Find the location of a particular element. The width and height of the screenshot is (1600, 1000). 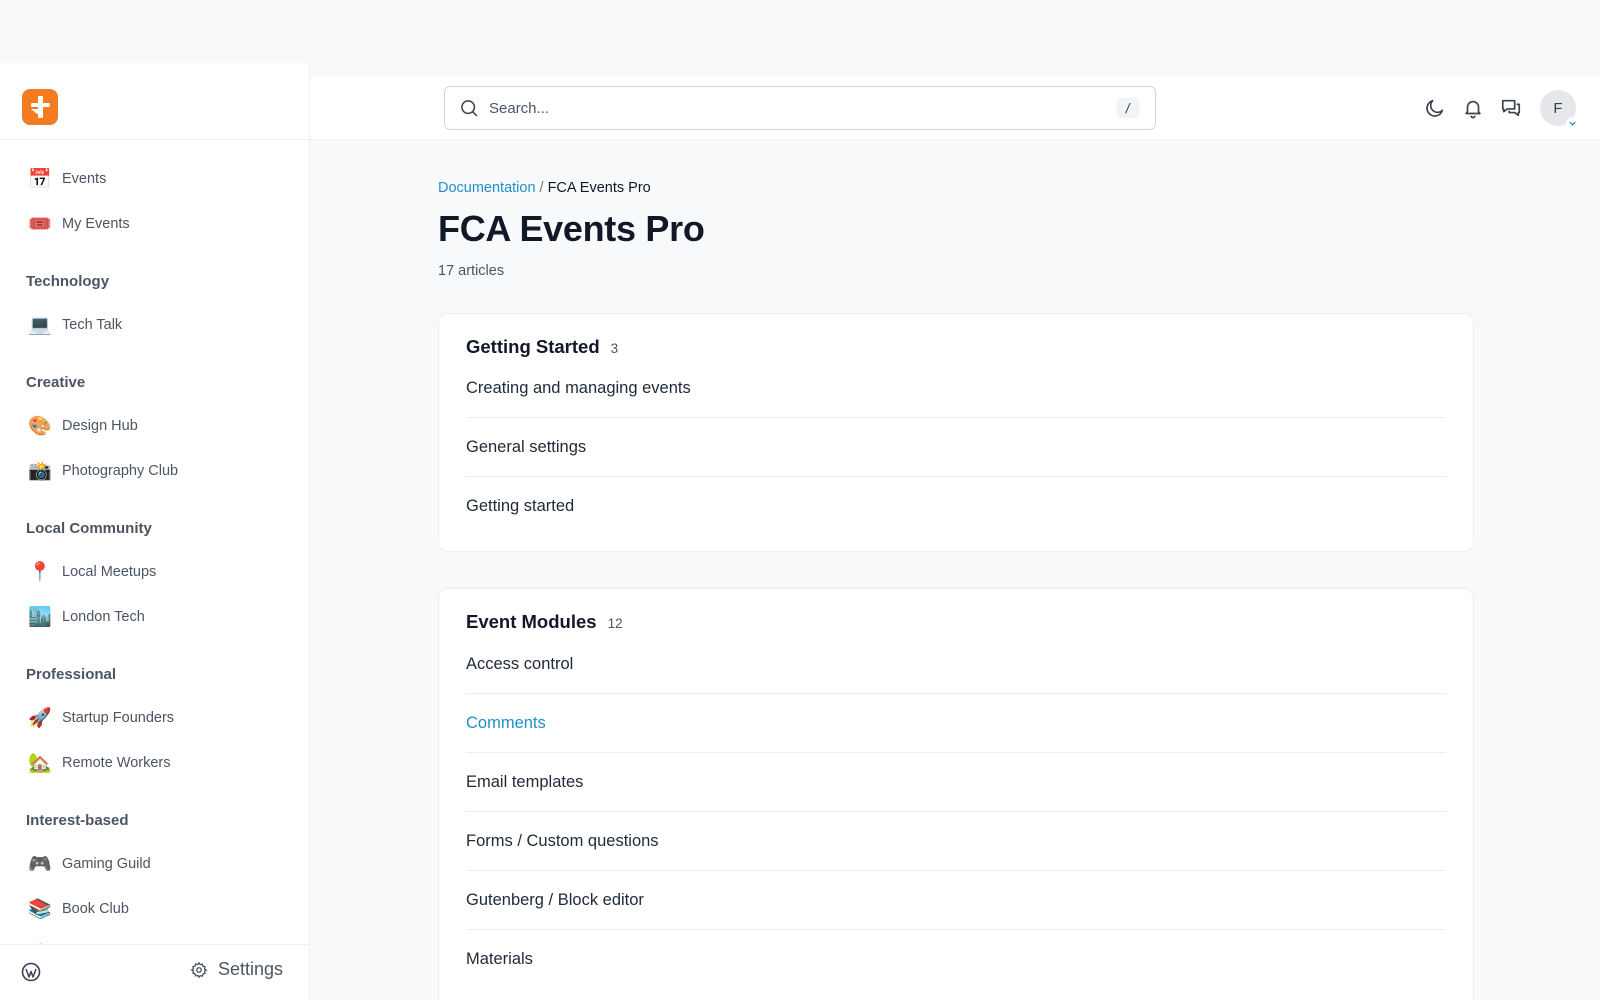

chevron-down-icon is located at coordinates (1572, 123).